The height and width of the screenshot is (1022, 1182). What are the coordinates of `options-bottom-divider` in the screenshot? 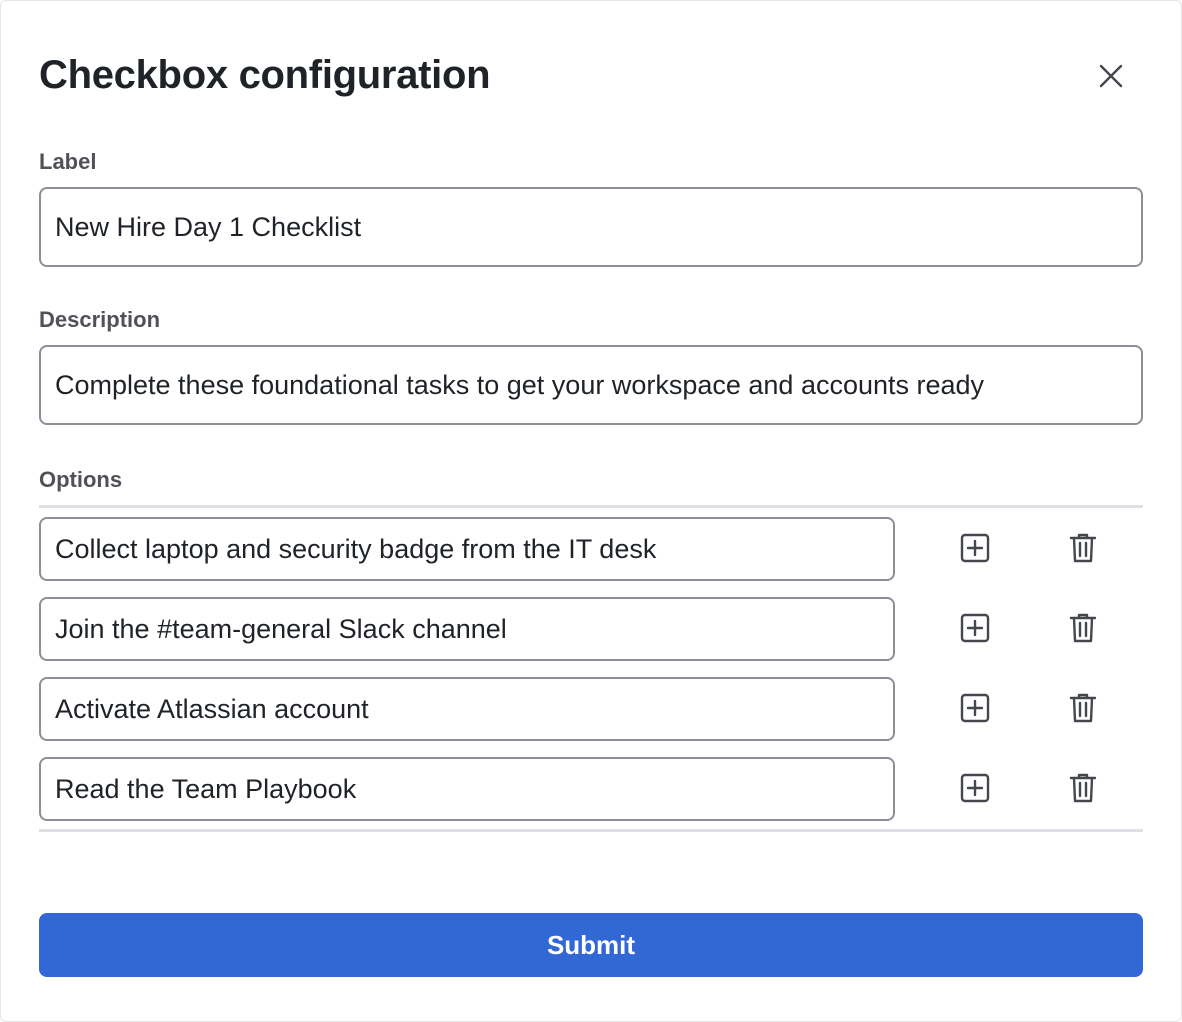 It's located at (591, 830).